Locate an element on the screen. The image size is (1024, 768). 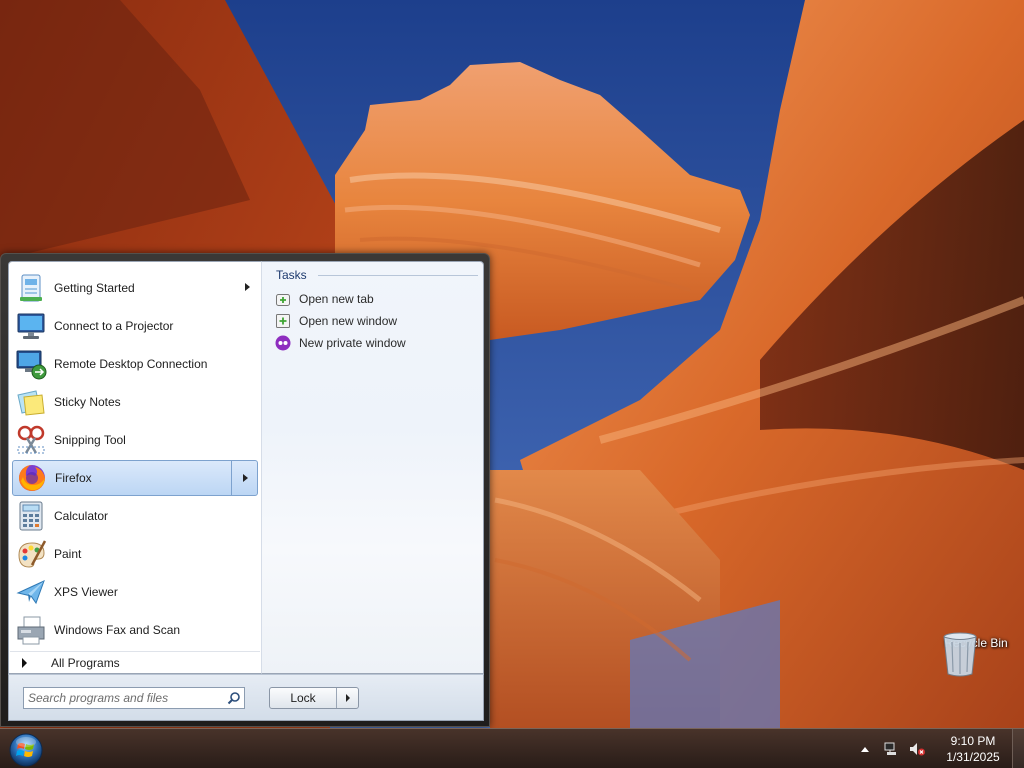
program-item-getting-started: Getting Started is located at coordinates (135, 288).